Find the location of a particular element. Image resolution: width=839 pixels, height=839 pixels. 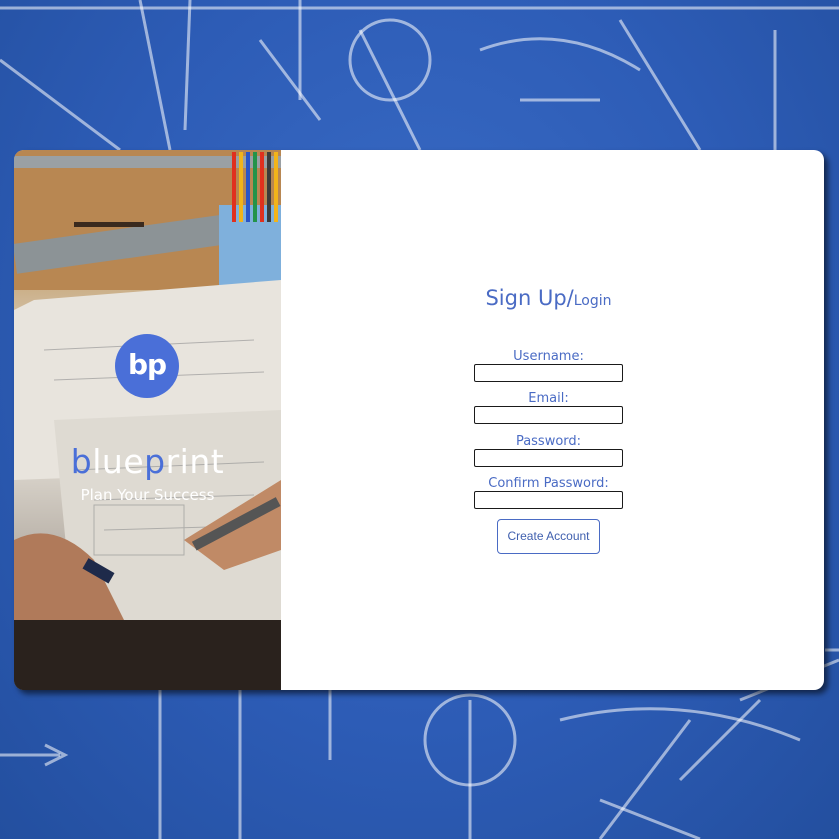

email-label: Email: is located at coordinates (548, 398).